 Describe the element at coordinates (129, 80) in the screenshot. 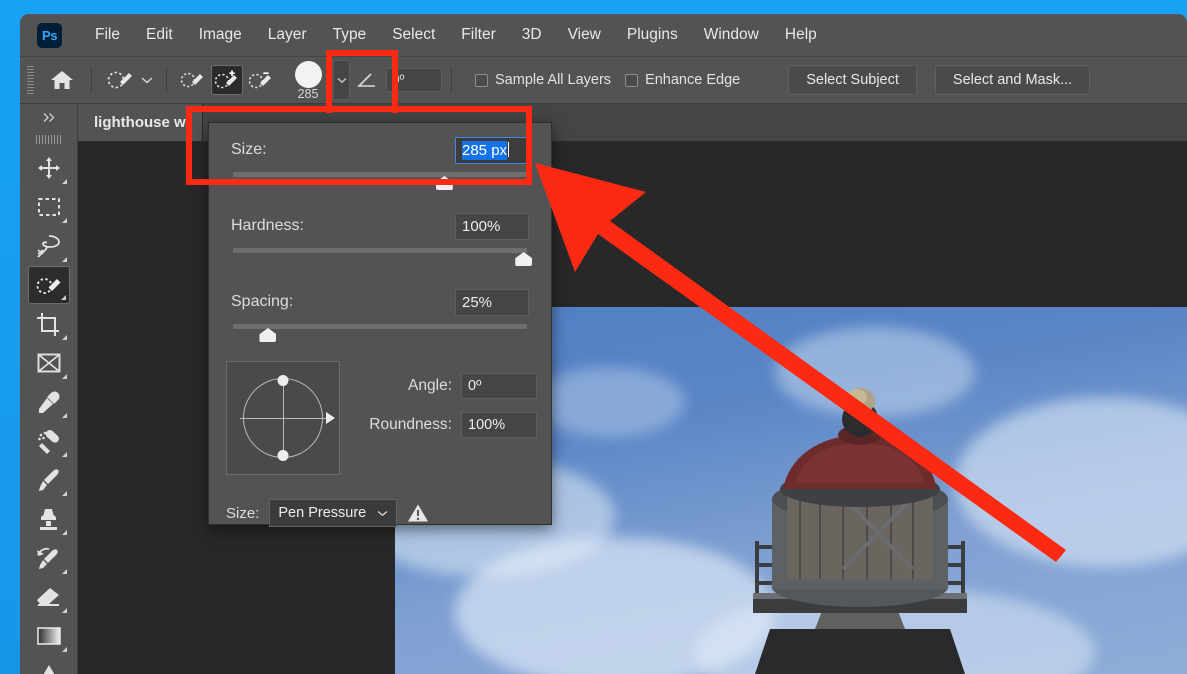

I see `tool-preset-picker` at that location.